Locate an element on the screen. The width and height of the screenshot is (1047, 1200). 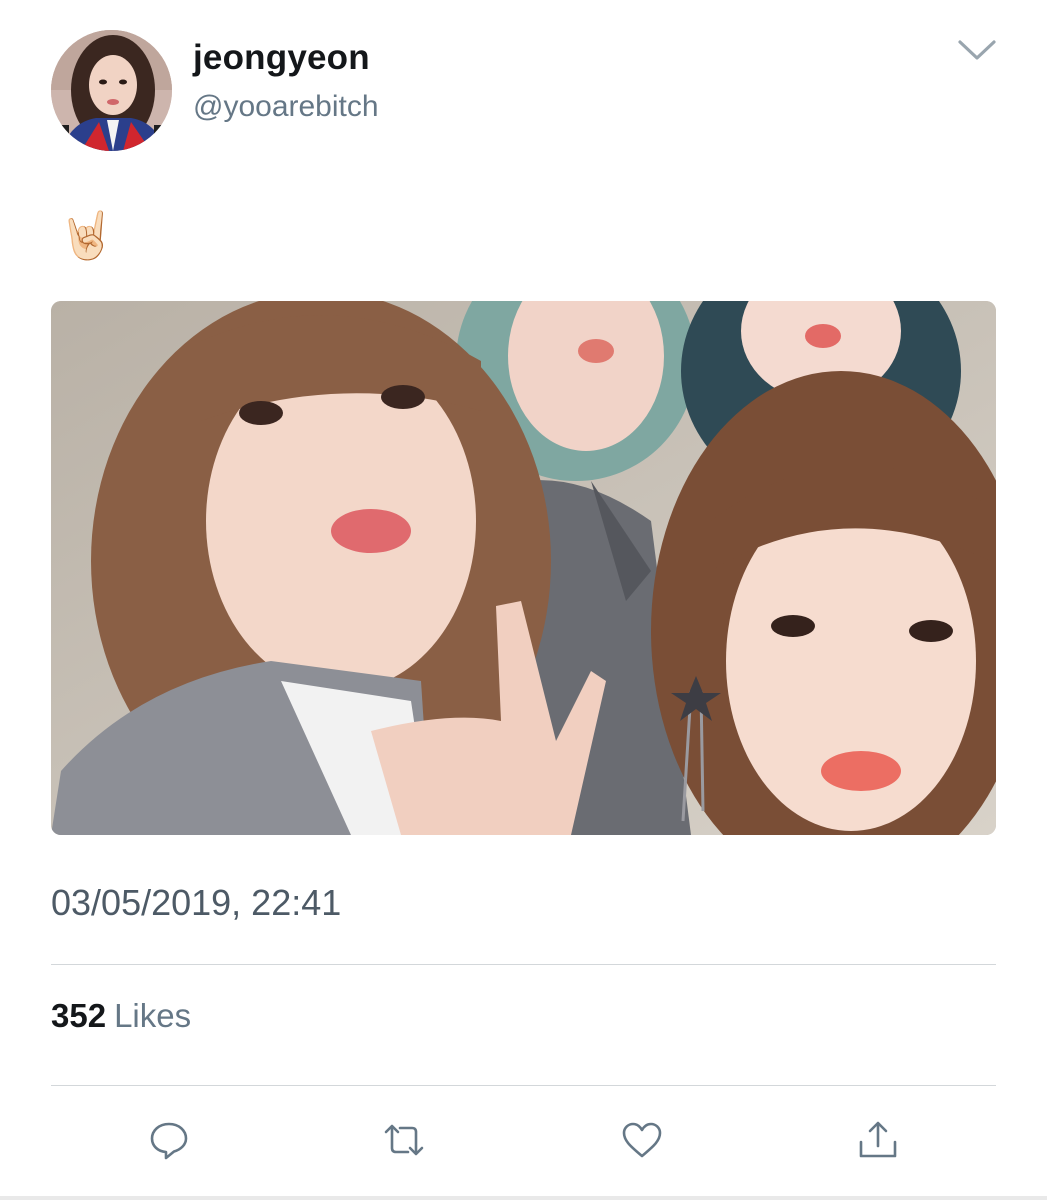
share-button is located at coordinates (878, 1140).